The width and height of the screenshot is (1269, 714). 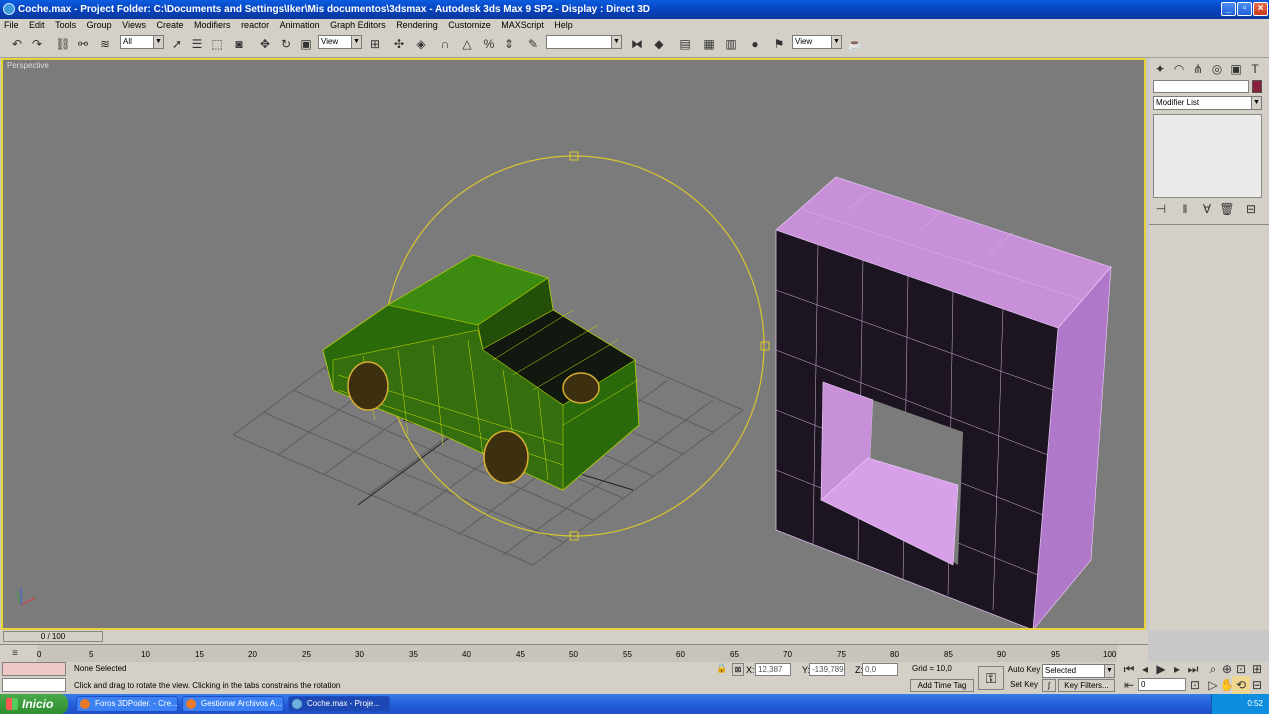 What do you see at coordinates (709, 44) in the screenshot?
I see `curve-editor-icon: ▦` at bounding box center [709, 44].